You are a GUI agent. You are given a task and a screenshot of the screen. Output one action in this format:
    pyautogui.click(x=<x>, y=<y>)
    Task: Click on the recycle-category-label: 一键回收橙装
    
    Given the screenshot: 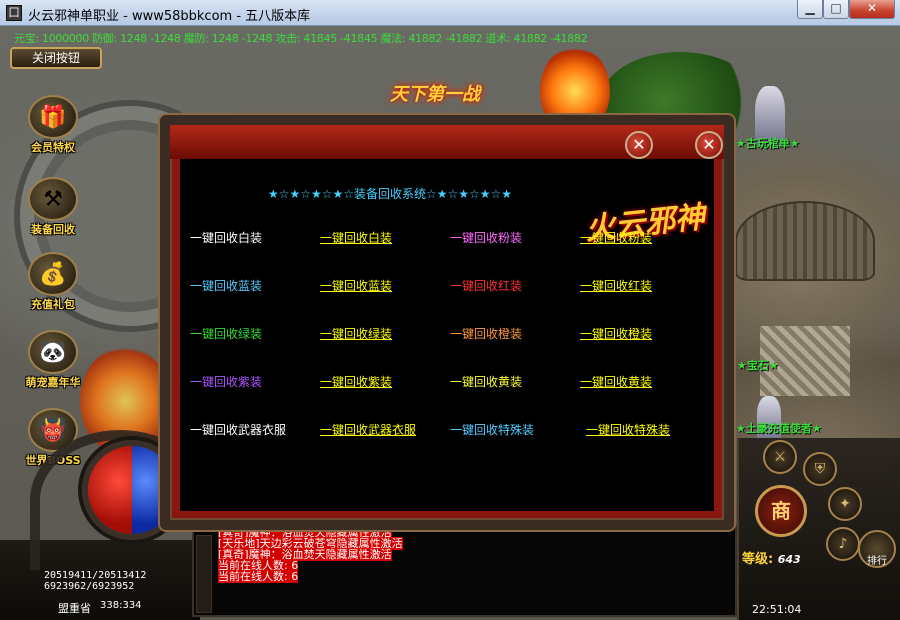 What is the action you would take?
    pyautogui.click(x=486, y=334)
    